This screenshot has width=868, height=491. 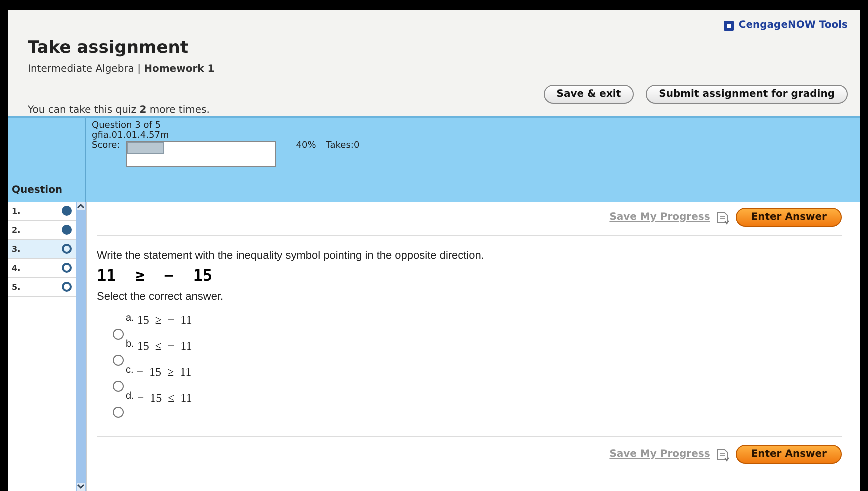 What do you see at coordinates (131, 136) in the screenshot?
I see `question-id: gfia.01.01.4.57m` at bounding box center [131, 136].